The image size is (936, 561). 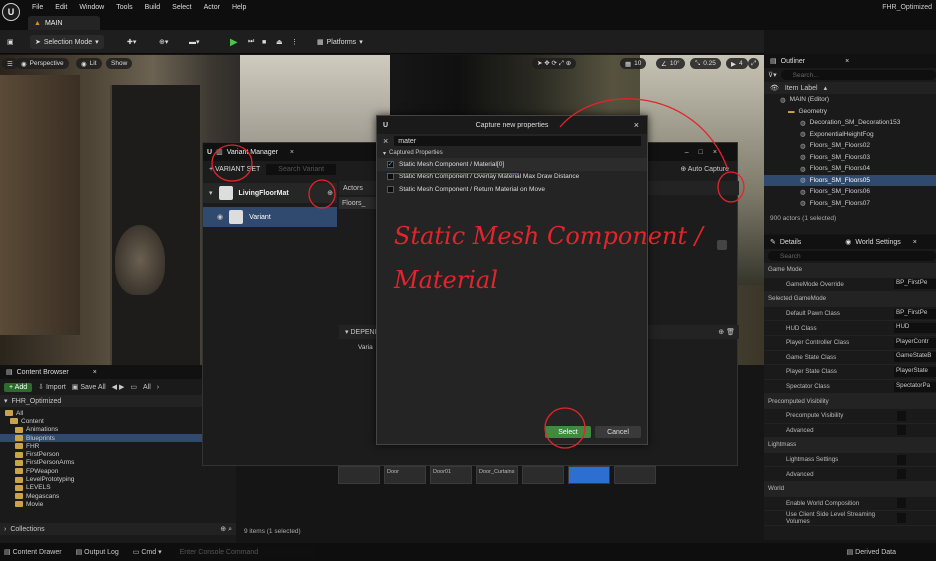 What do you see at coordinates (850, 358) in the screenshot?
I see `details-row: Game State Class GameStateB` at bounding box center [850, 358].